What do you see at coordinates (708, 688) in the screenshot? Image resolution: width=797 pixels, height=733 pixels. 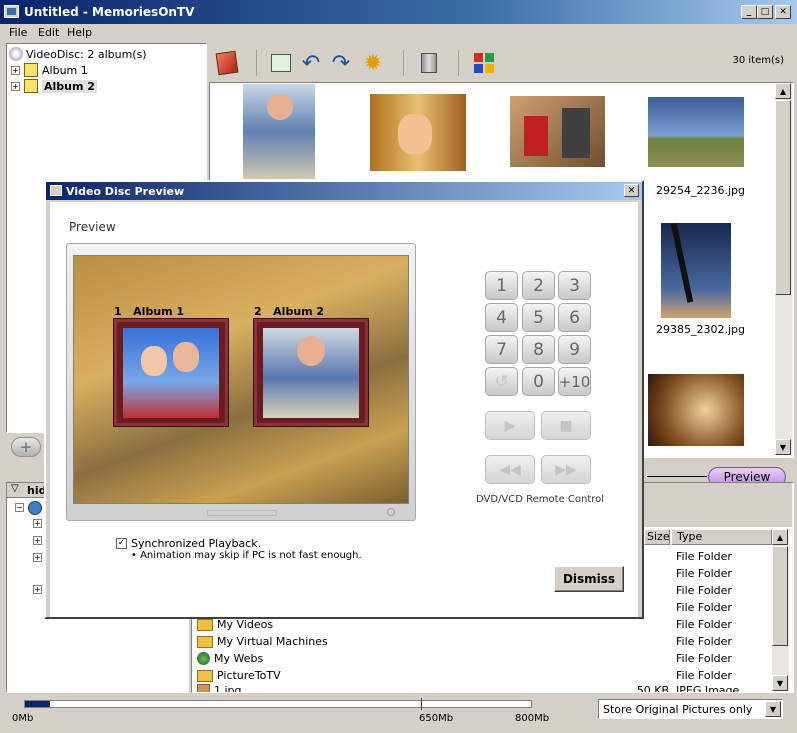 I see `file-type: JPEG Image` at bounding box center [708, 688].